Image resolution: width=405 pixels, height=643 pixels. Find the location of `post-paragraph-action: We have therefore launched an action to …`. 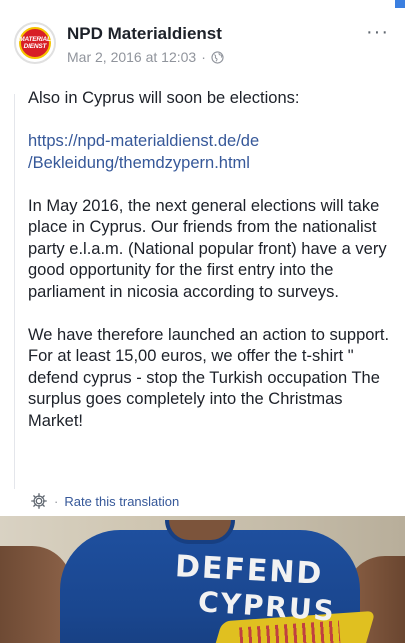

post-paragraph-action: We have therefore launched an action to … is located at coordinates (209, 377).